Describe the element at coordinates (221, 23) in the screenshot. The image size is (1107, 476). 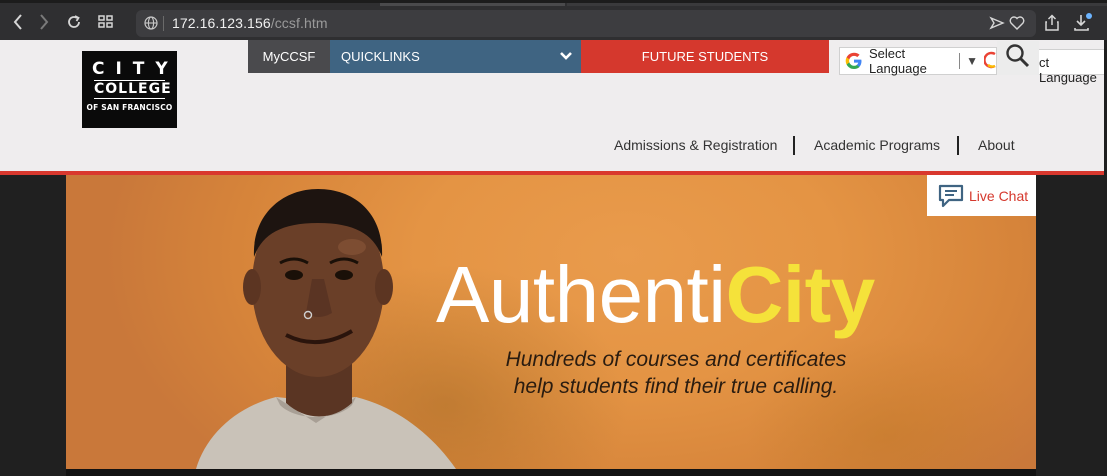
I see `url-host: 172.16.123.156` at that location.